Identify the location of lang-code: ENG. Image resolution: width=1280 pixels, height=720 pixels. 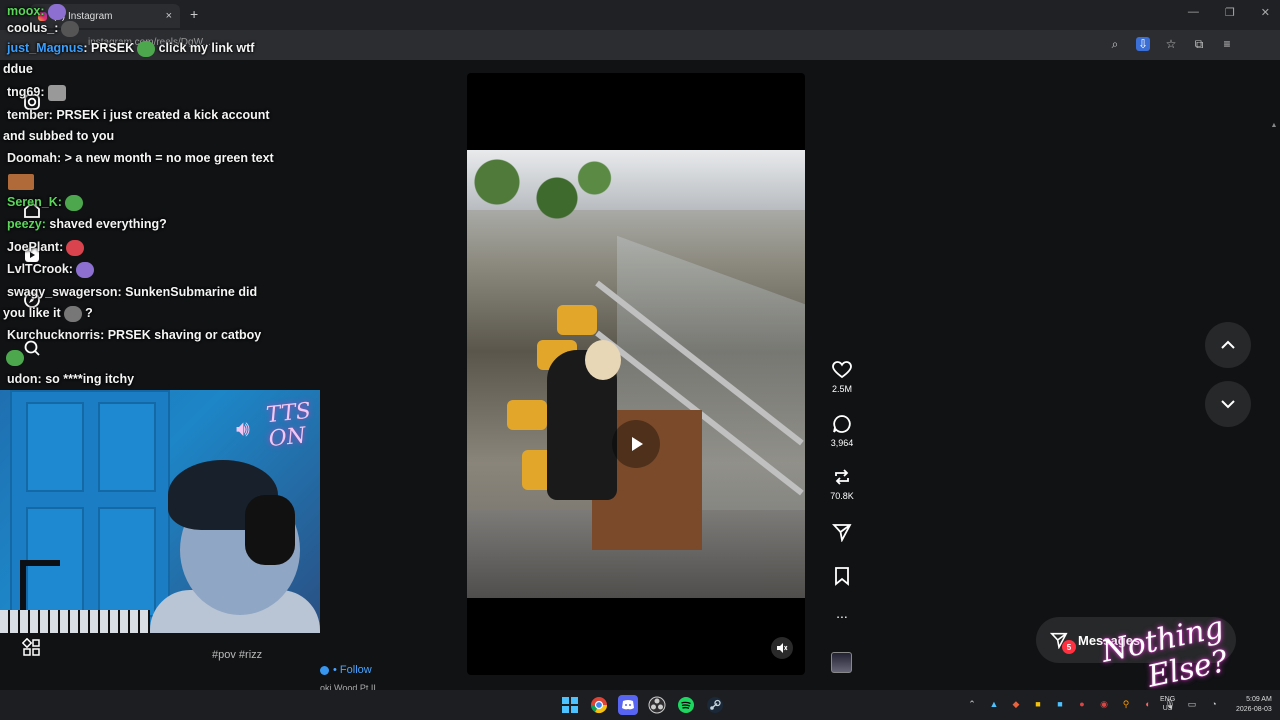
(1168, 699).